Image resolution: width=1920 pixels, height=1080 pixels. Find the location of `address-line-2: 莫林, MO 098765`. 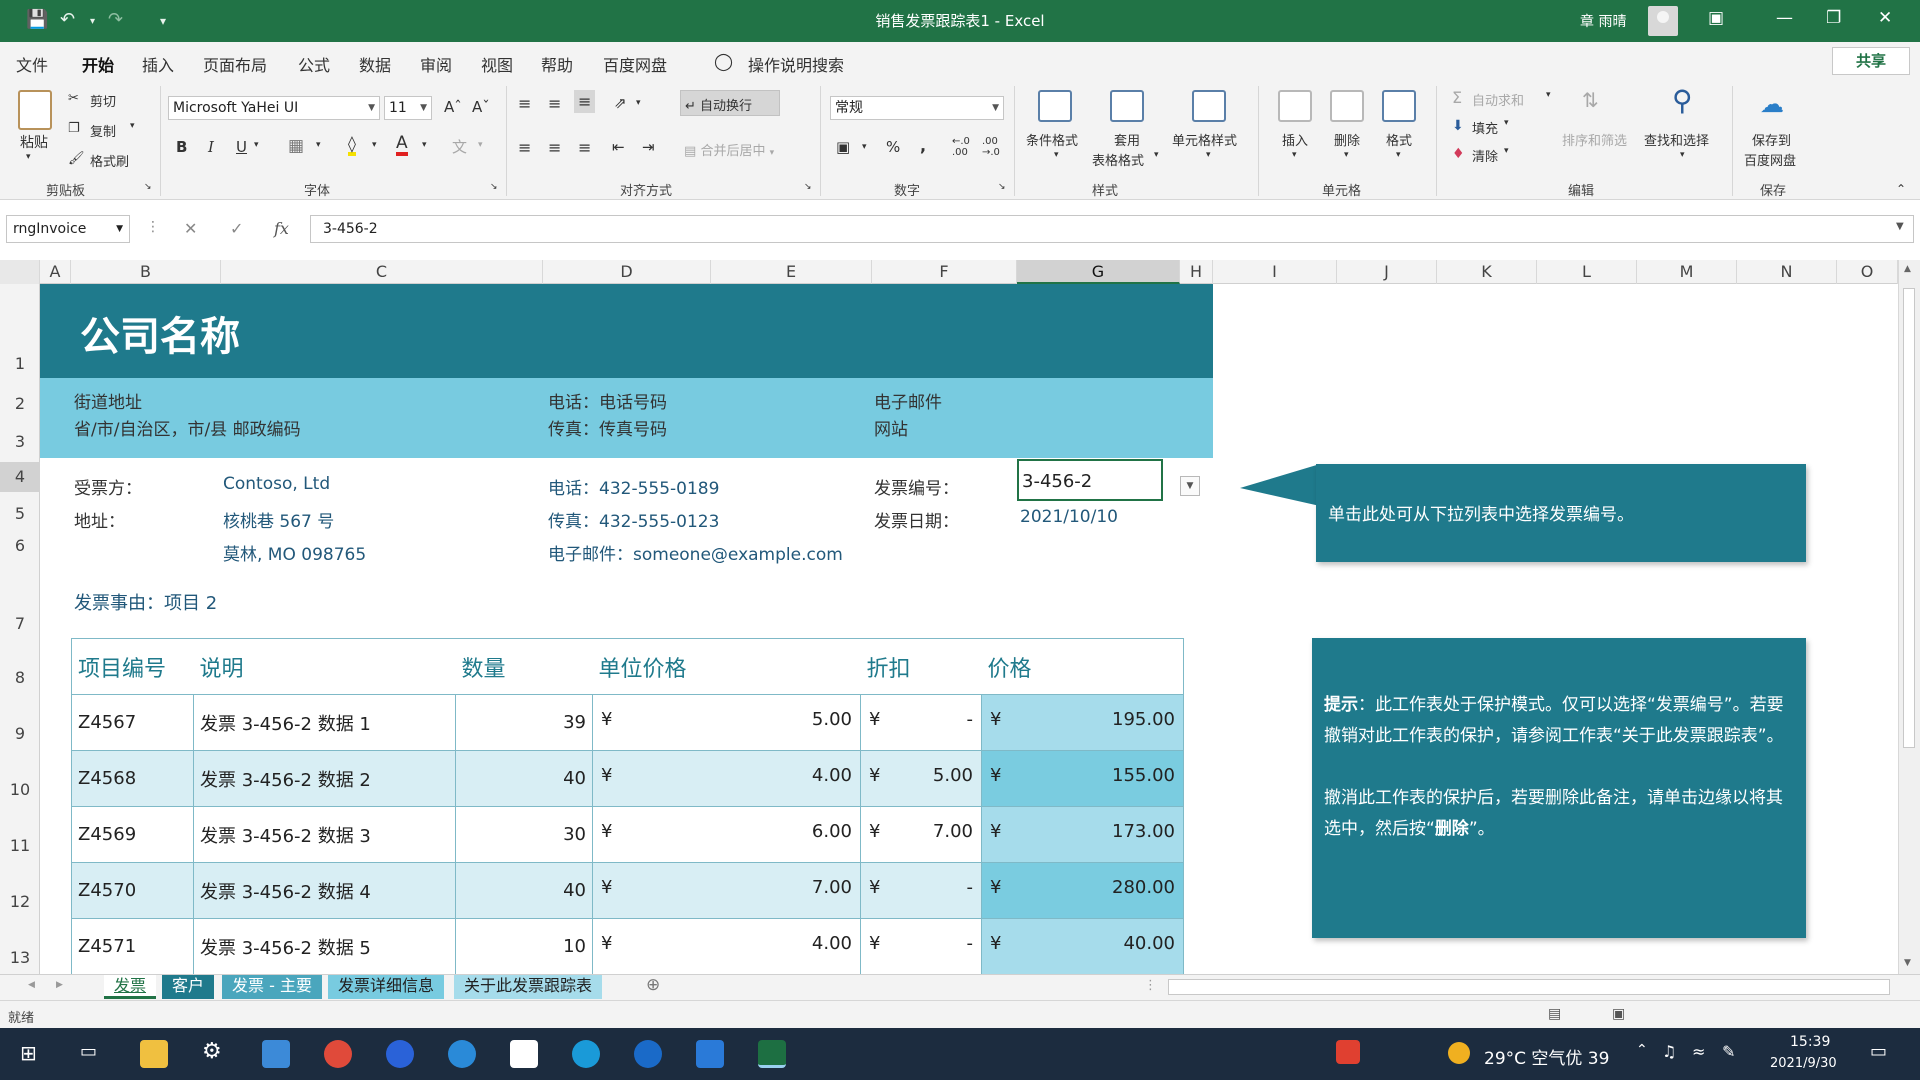

address-line-2: 莫林, MO 098765 is located at coordinates (294, 552).